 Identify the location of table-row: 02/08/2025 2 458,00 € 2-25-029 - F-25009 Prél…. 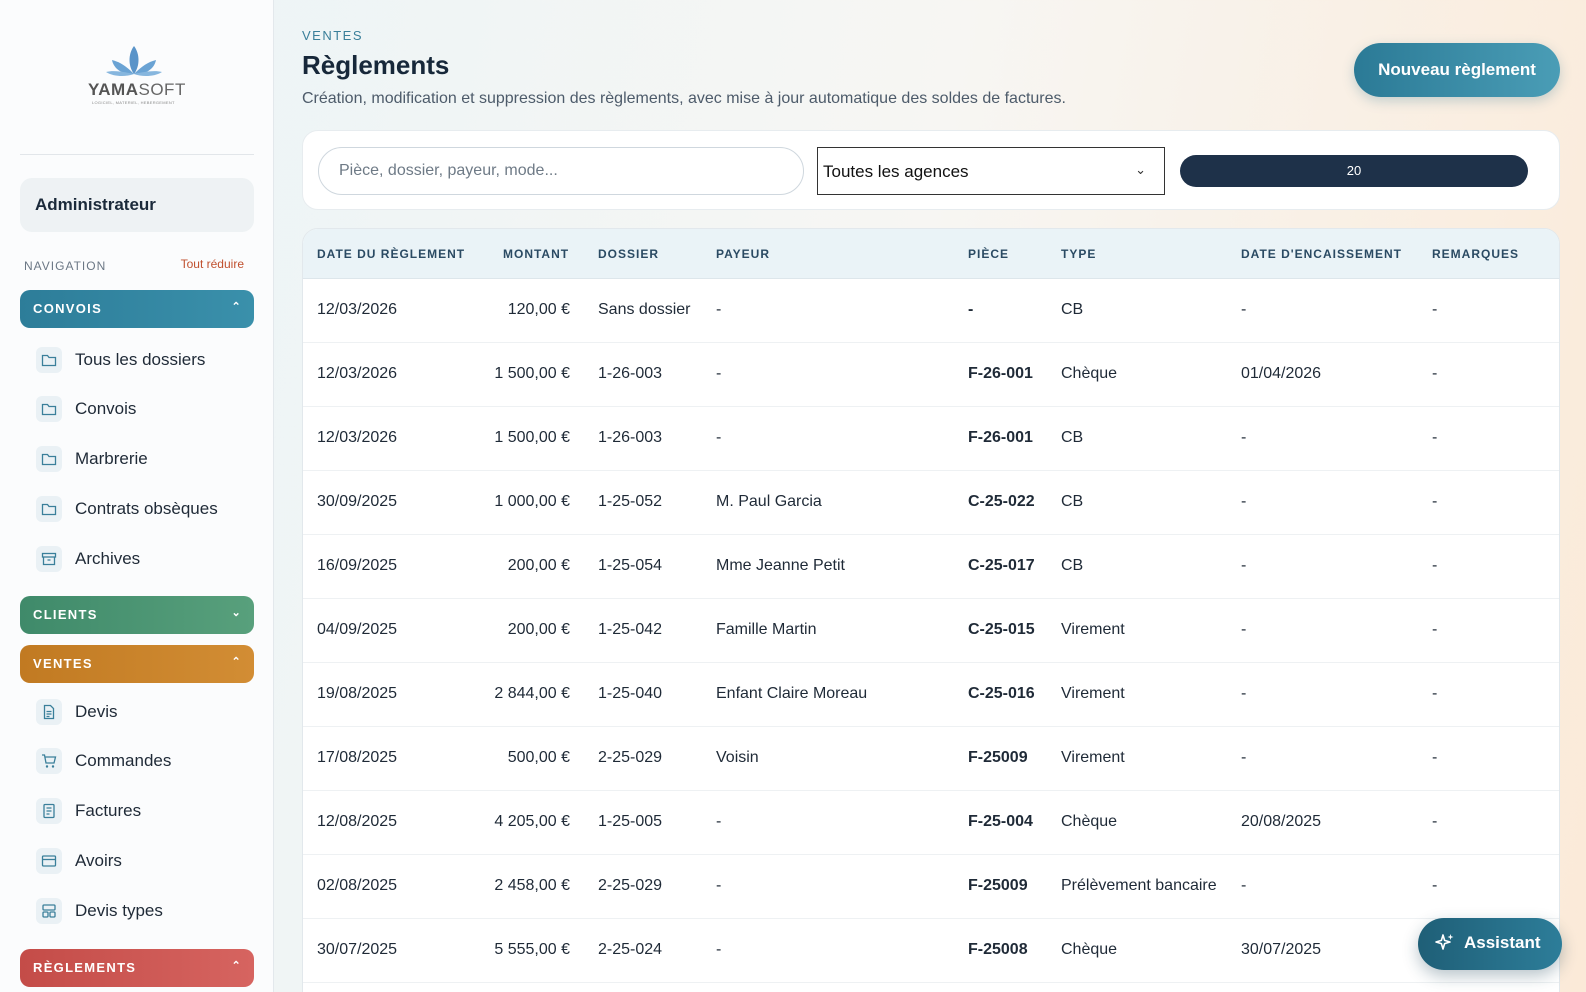
(931, 887).